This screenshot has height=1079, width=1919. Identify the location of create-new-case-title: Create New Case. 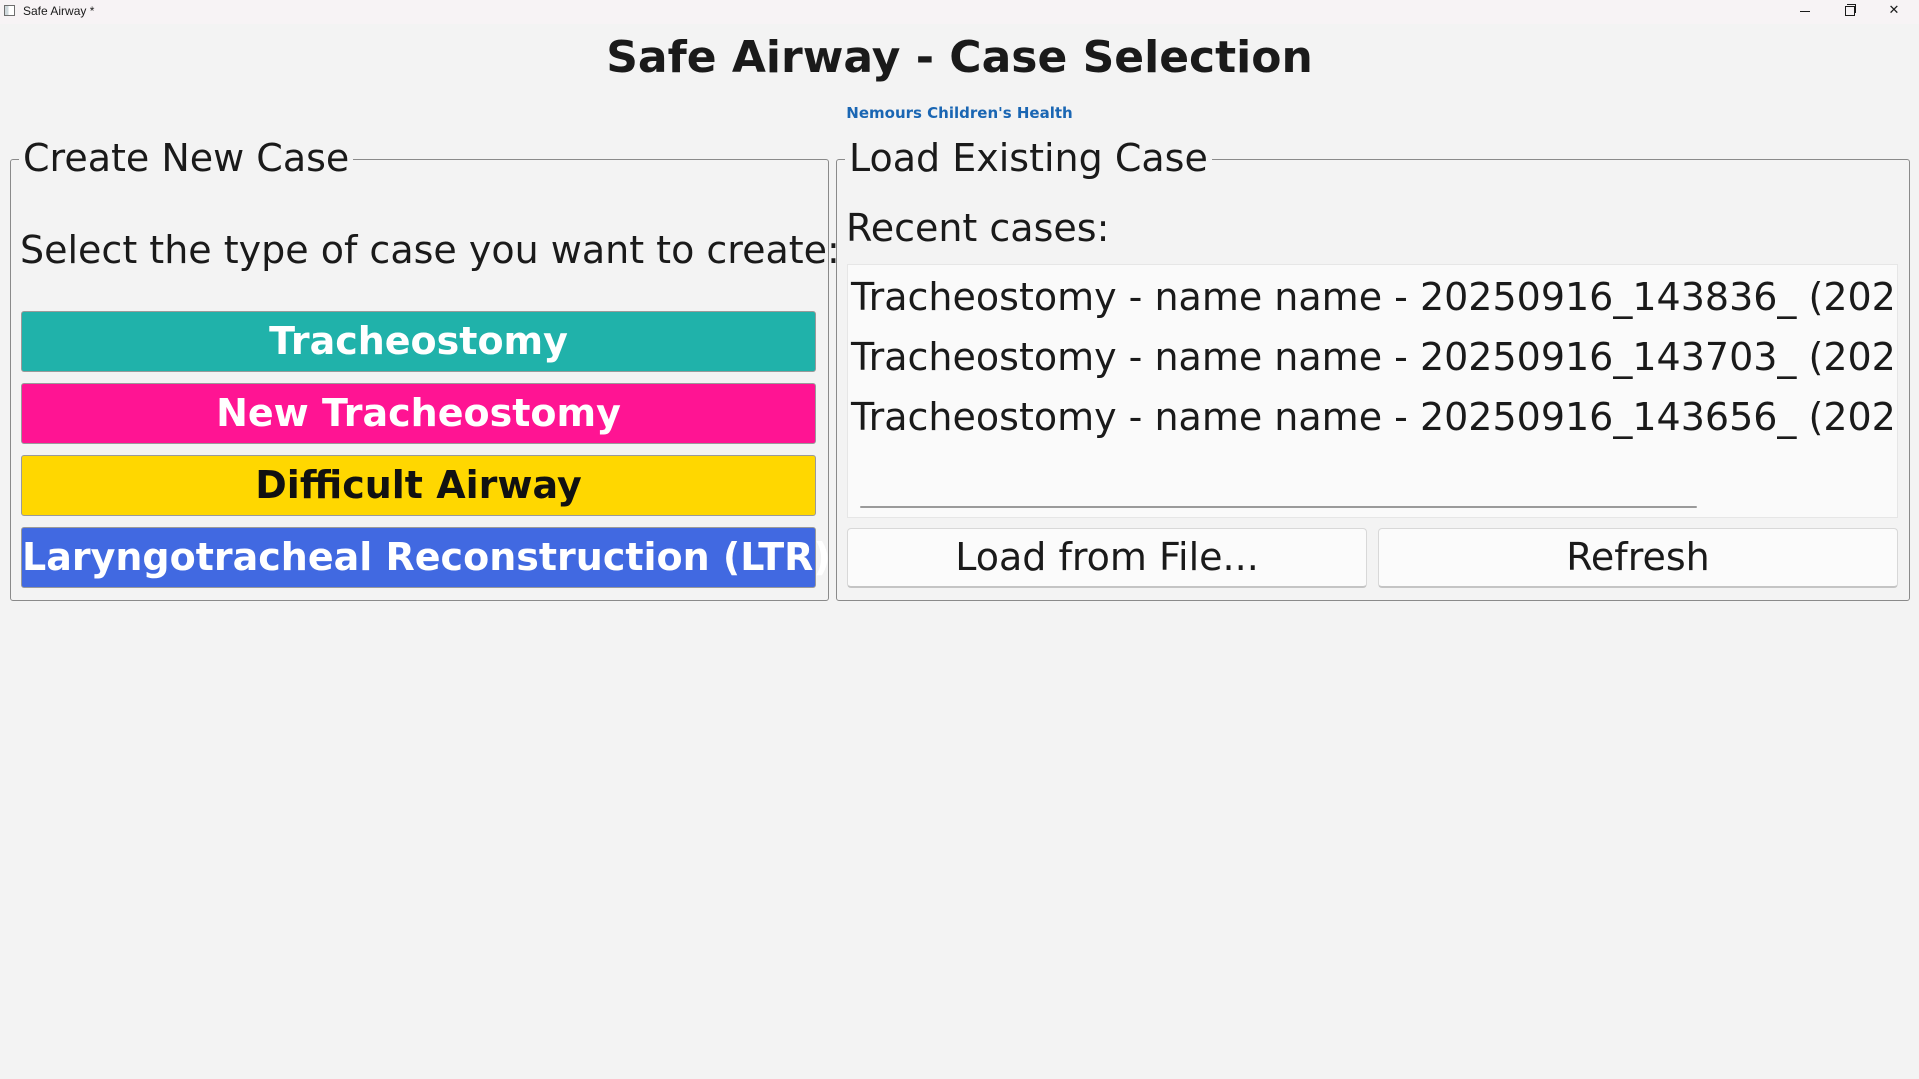
(186, 158).